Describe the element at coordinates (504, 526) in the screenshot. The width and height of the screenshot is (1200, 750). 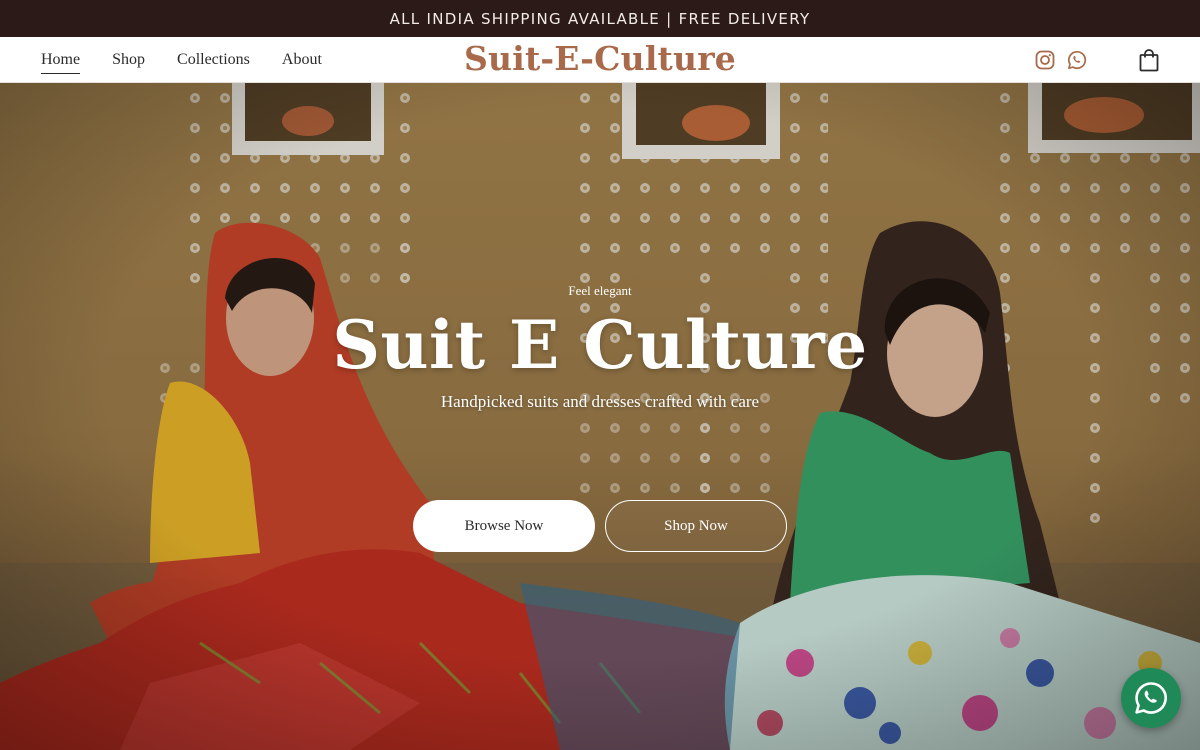
I see `browse-now-button: Browse Now` at that location.